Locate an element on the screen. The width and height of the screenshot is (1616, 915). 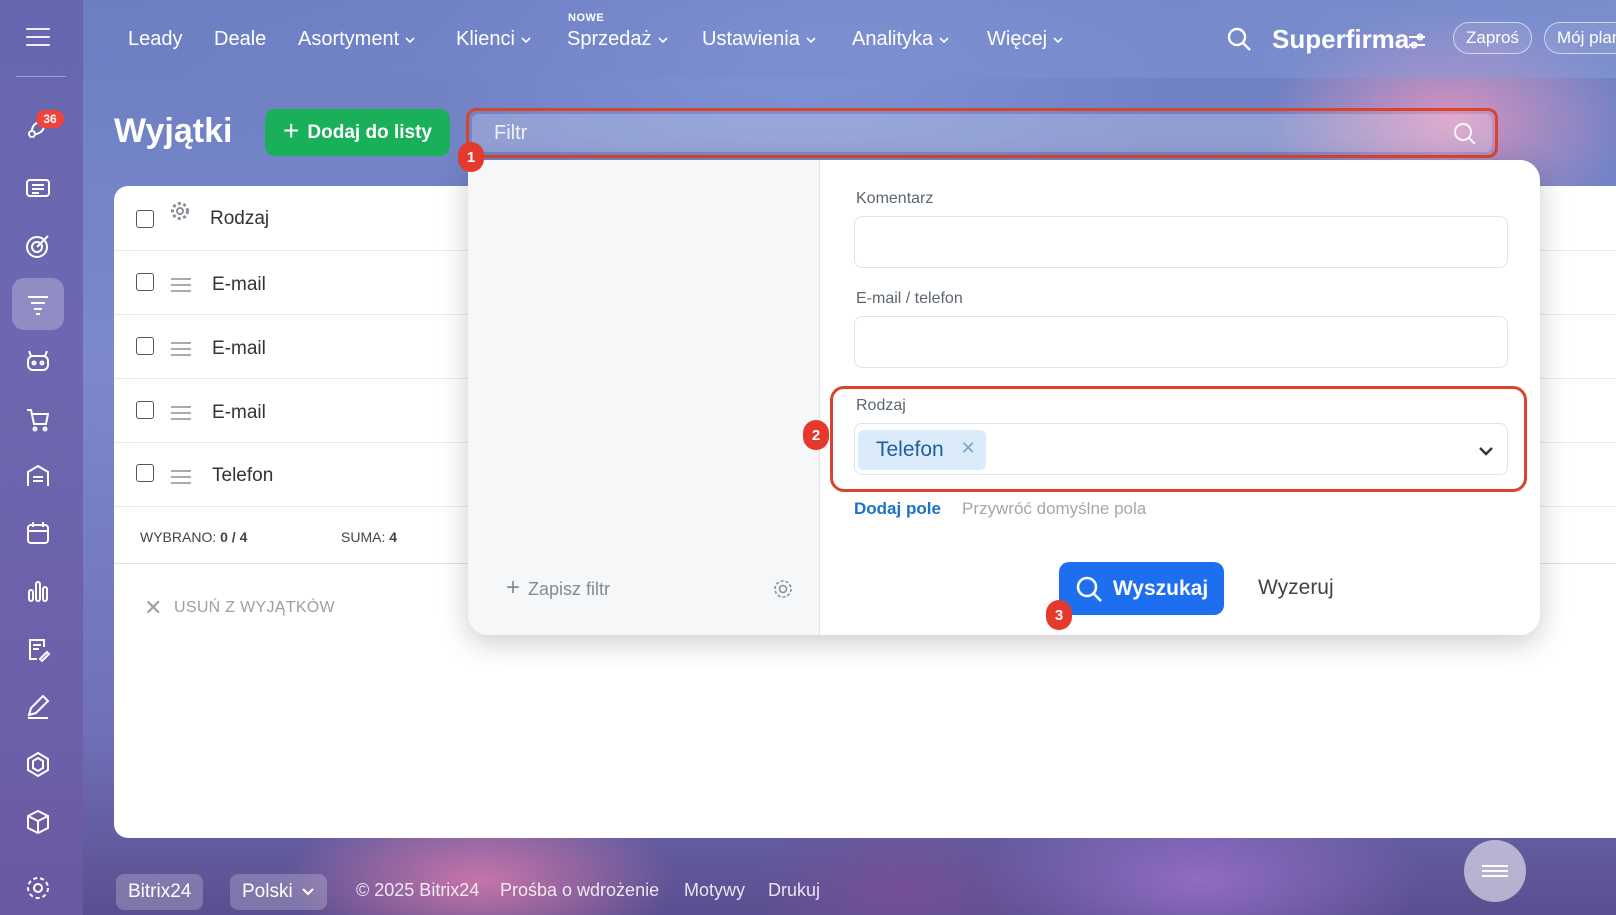
warehouse-icon is located at coordinates (38, 476).